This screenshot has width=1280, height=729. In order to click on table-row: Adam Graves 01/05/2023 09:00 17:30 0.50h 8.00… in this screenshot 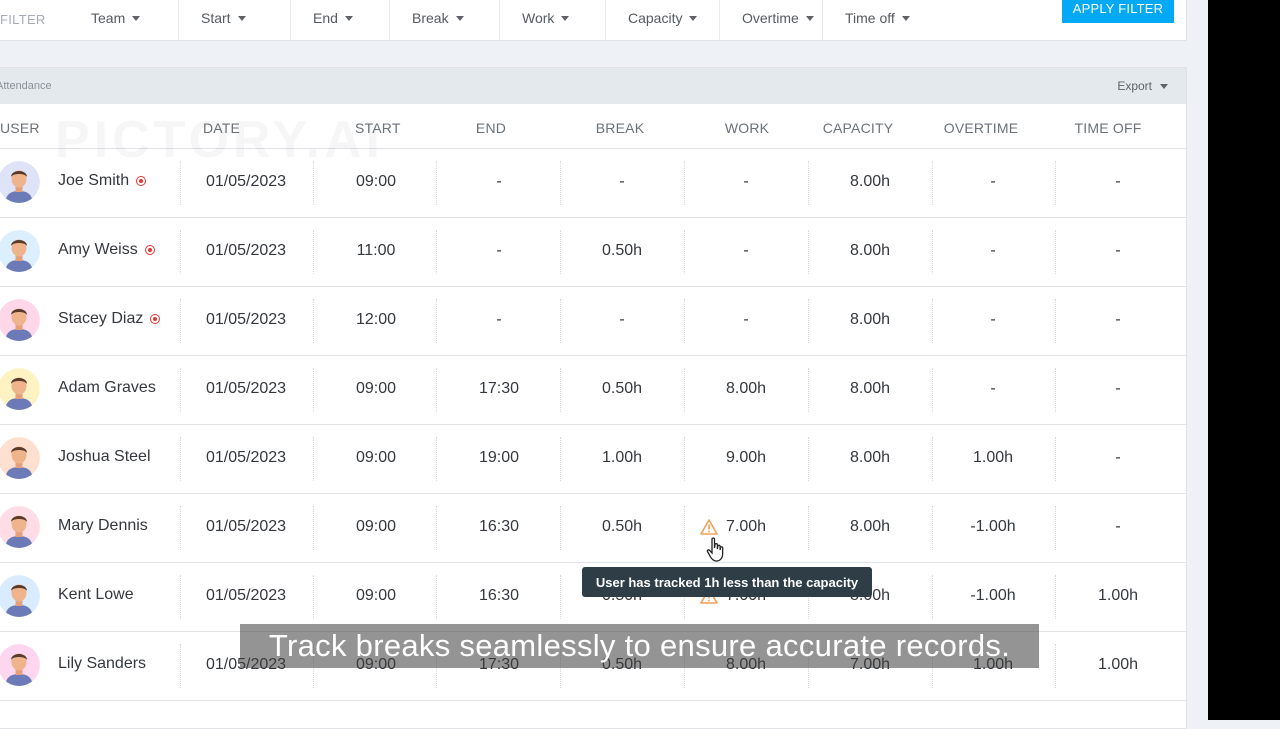, I will do `click(593, 390)`.